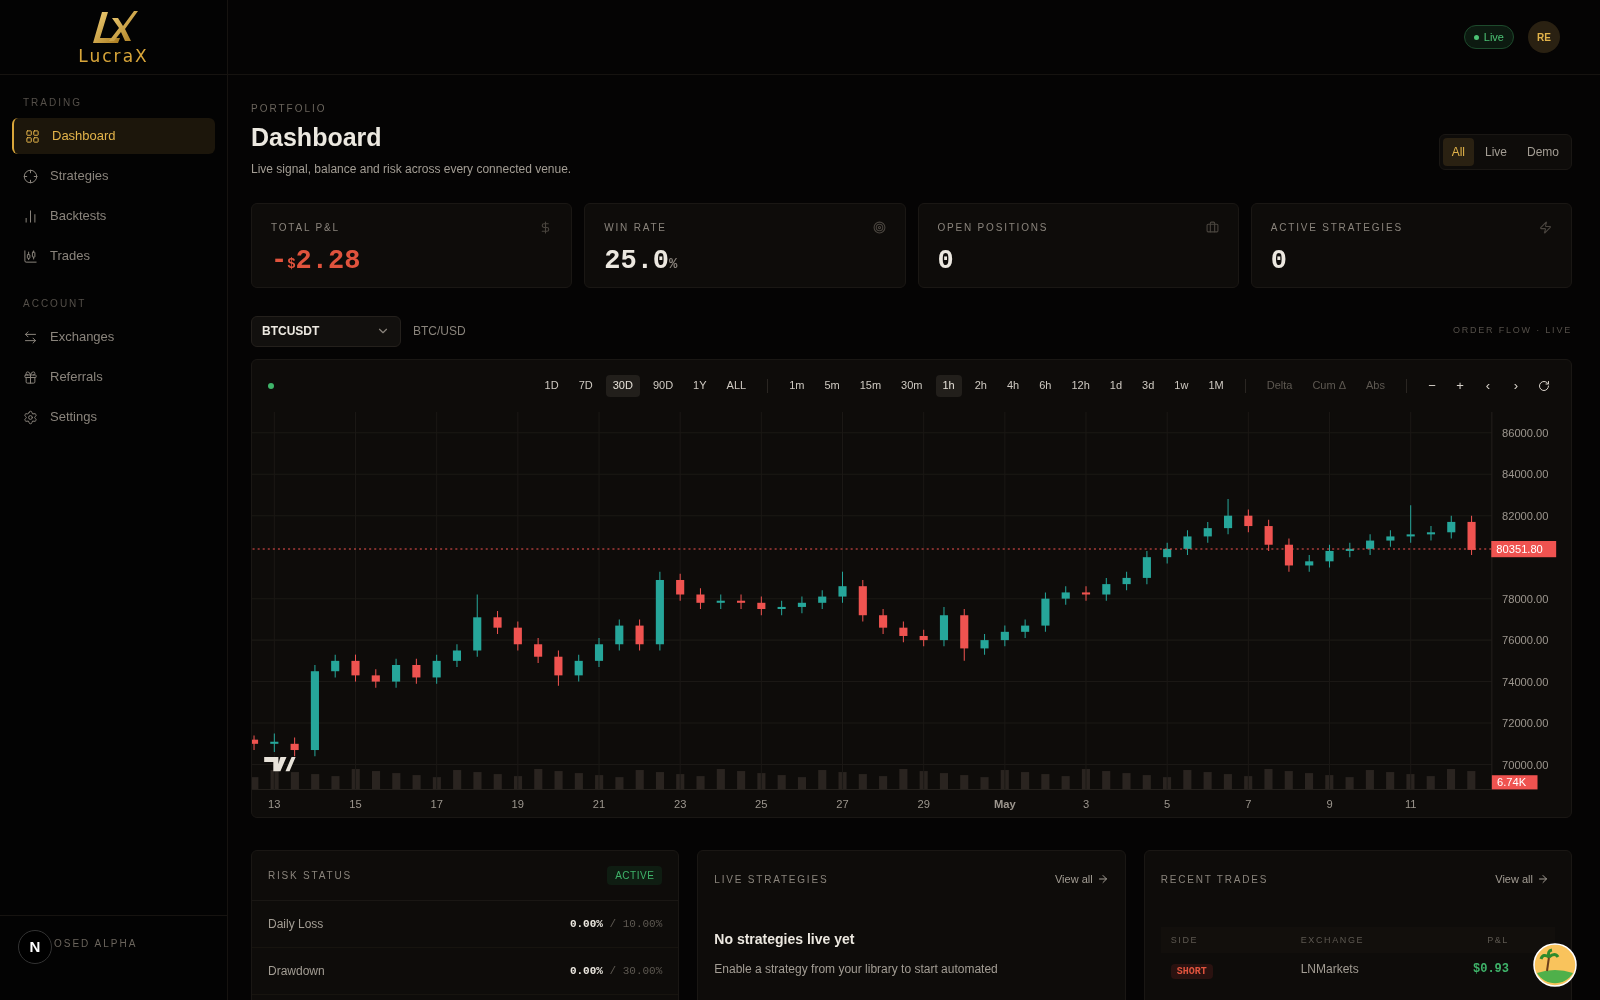 The width and height of the screenshot is (1600, 1000). Describe the element at coordinates (1524, 549) in the screenshot. I see `price-tag: 80351.80` at that location.